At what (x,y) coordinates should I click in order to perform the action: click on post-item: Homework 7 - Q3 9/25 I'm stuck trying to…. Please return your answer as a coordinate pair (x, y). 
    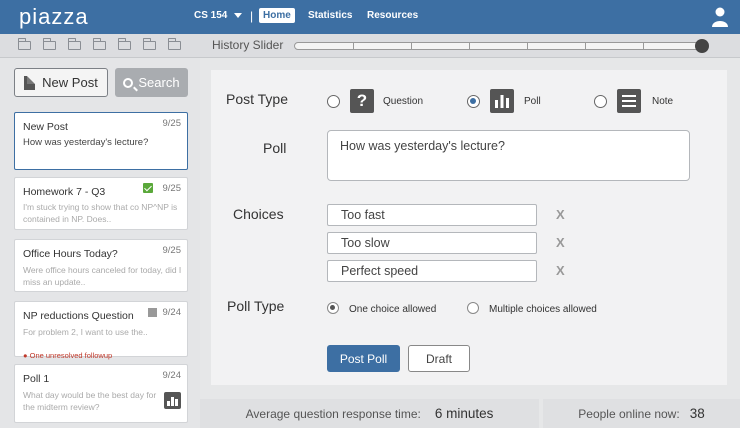
    Looking at the image, I should click on (101, 203).